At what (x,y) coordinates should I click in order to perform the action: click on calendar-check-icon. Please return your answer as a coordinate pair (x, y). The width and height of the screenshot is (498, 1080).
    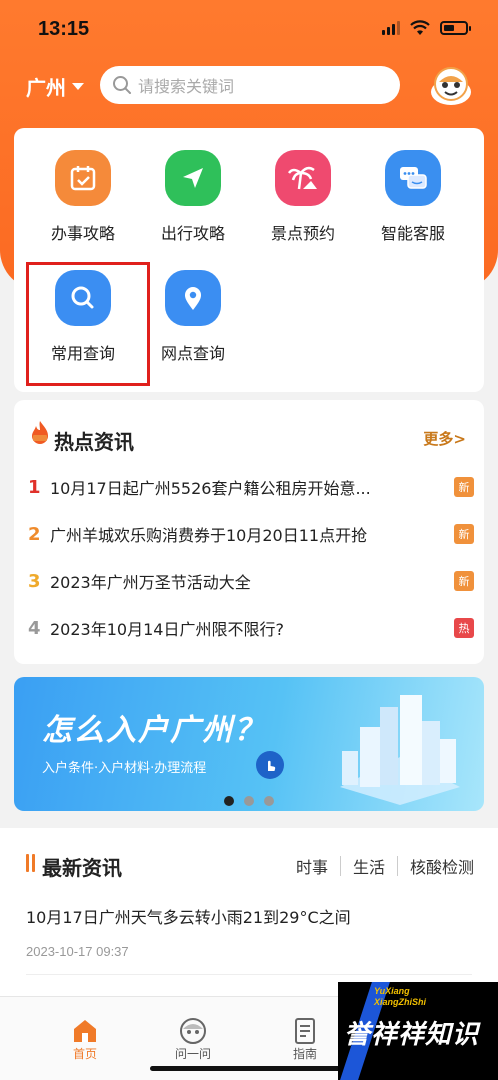
    Looking at the image, I should click on (83, 178).